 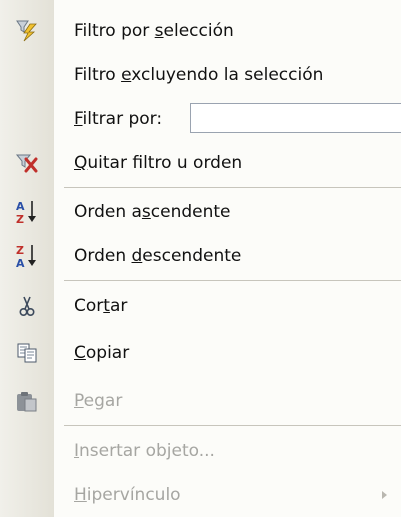 What do you see at coordinates (118, 119) in the screenshot?
I see `menu-item-label: Filtrar por:` at bounding box center [118, 119].